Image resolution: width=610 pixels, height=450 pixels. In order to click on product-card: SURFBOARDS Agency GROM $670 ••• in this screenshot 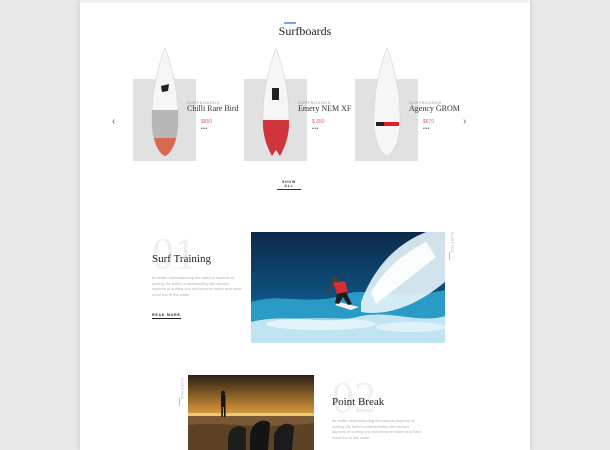, I will do `click(430, 106)`.